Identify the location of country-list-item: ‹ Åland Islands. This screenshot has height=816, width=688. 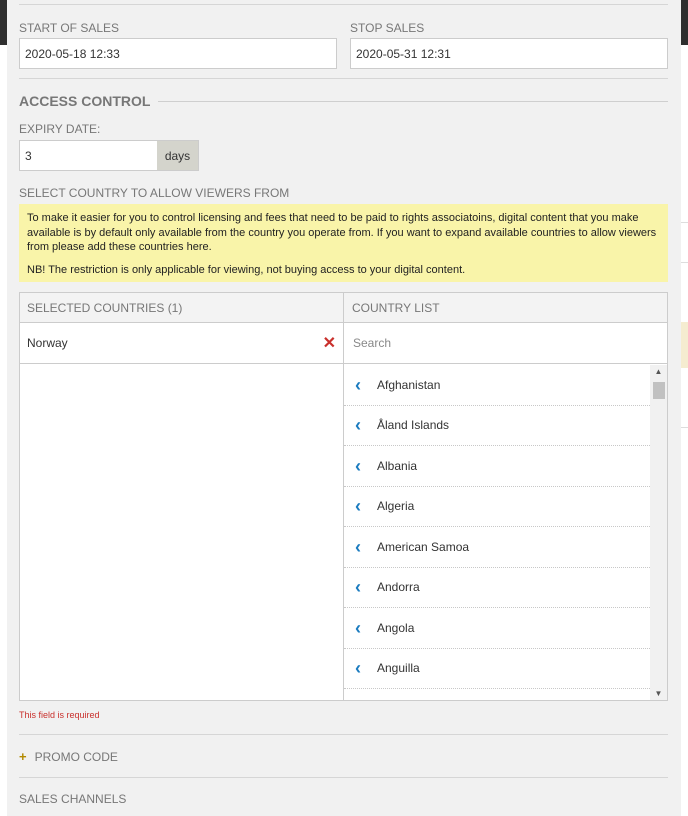
(497, 426).